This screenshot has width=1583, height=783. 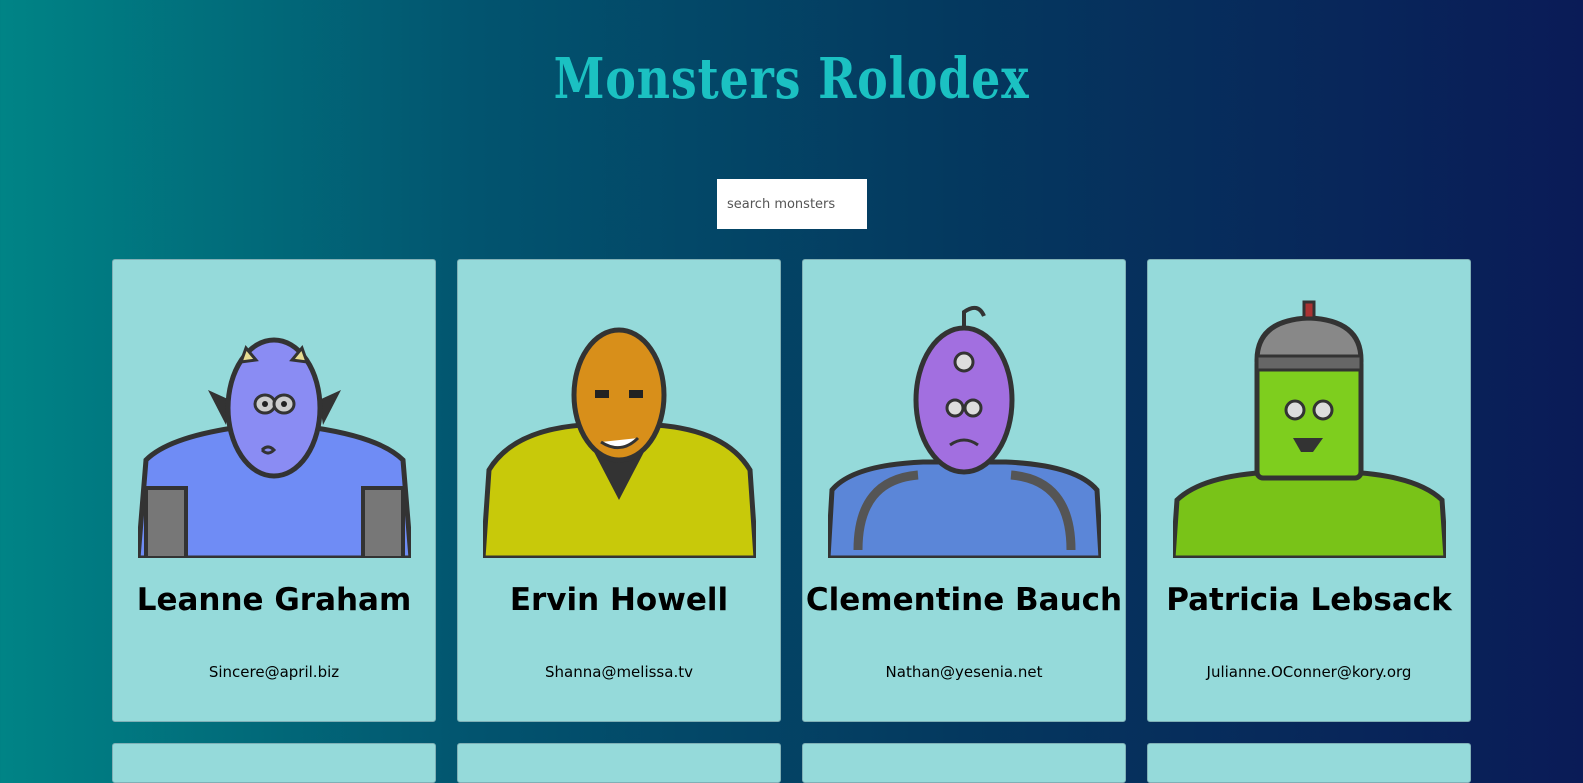 I want to click on monster-card: Leanne Graham Sincere@april.biz, so click(x=274, y=490).